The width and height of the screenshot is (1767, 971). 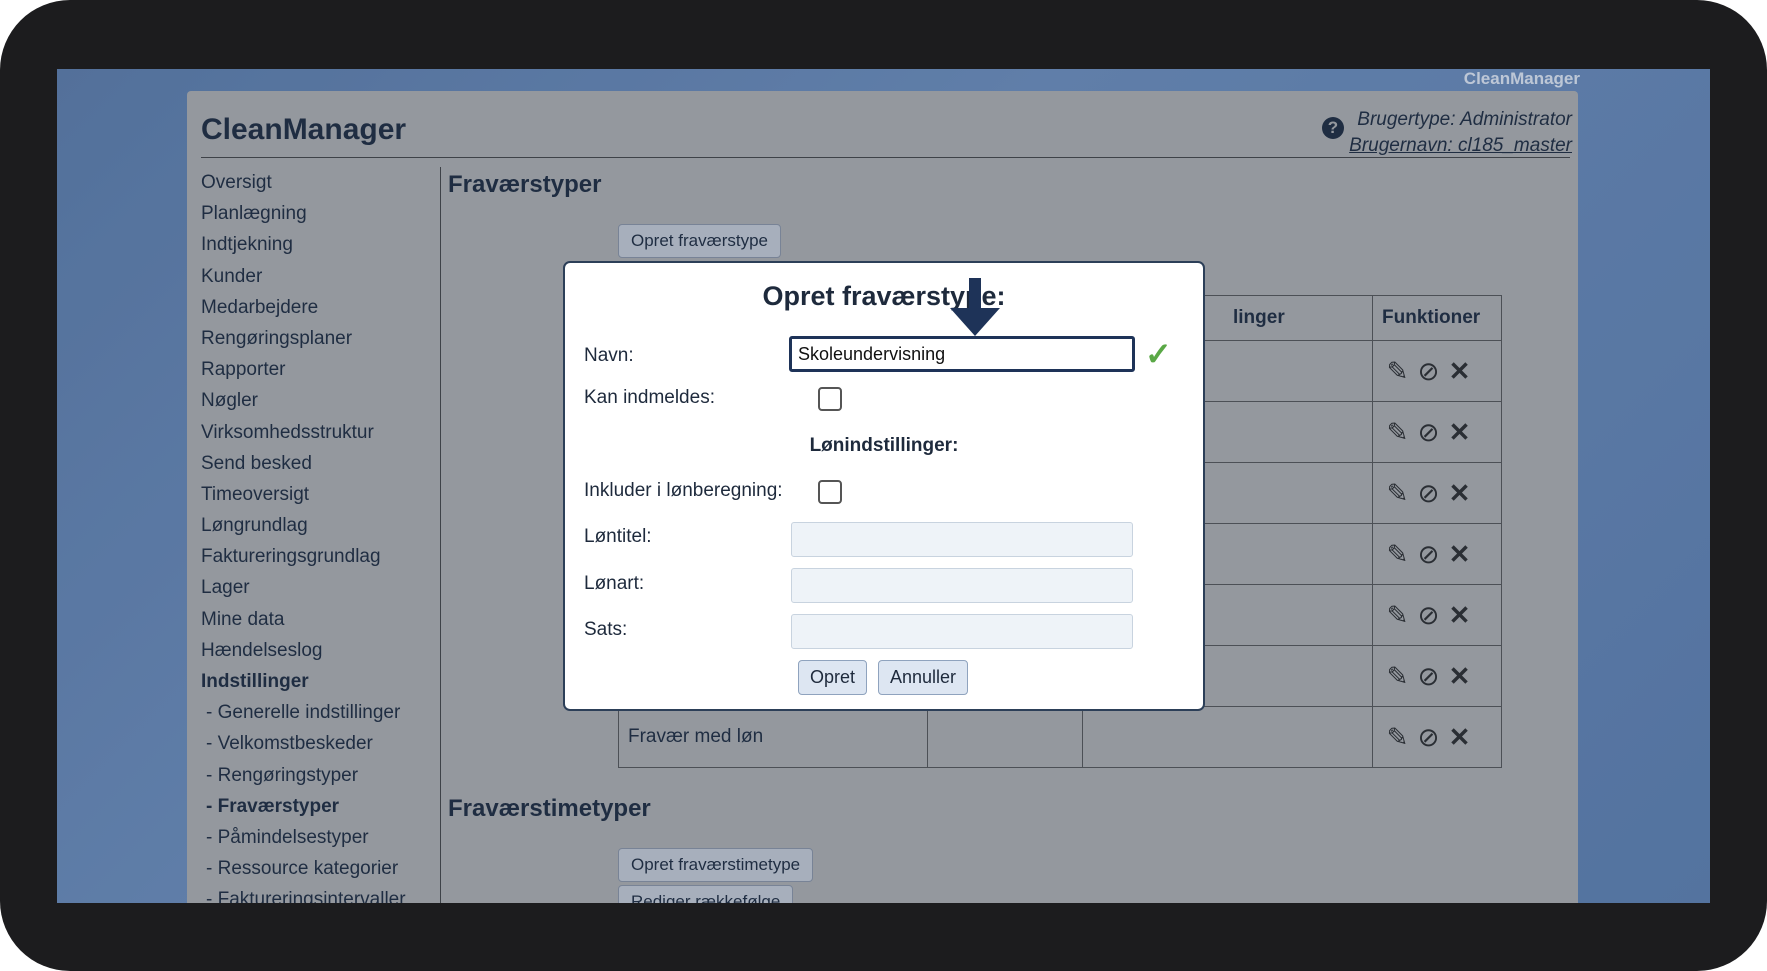 What do you see at coordinates (614, 583) in the screenshot?
I see `salary-type-label: Lønart:` at bounding box center [614, 583].